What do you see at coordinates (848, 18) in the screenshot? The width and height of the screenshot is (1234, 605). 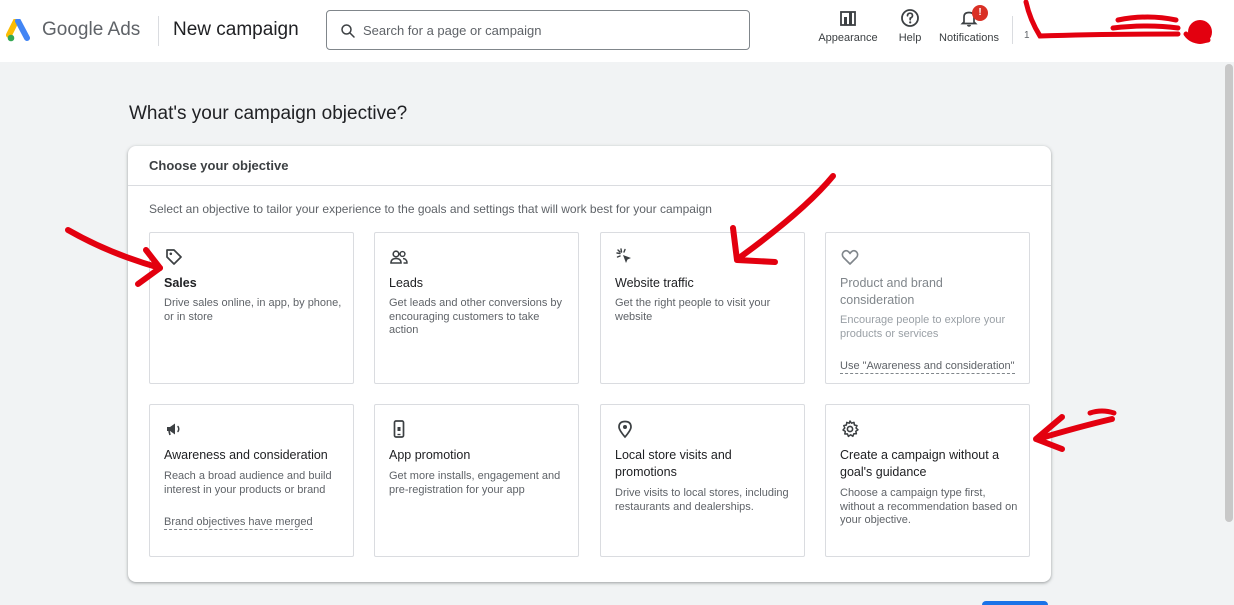 I see `appearance-icon` at bounding box center [848, 18].